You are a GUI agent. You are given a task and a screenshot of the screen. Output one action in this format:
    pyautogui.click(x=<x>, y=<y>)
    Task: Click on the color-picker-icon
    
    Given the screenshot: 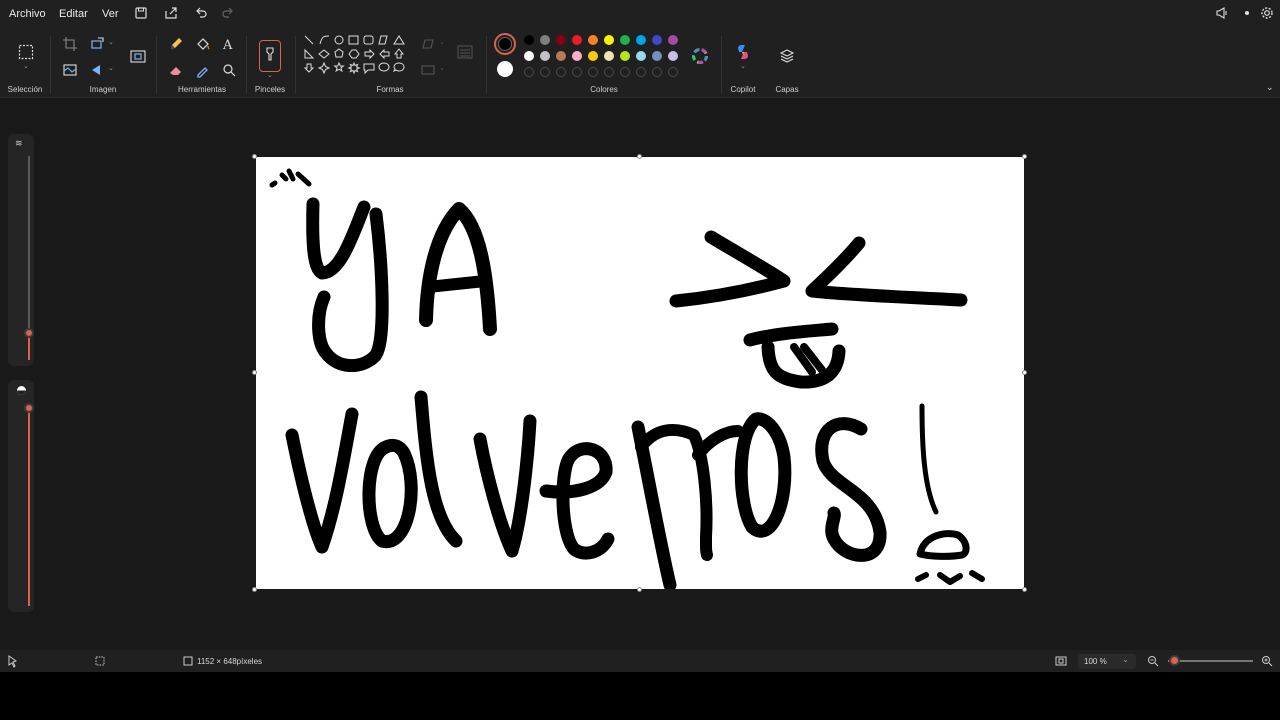 What is the action you would take?
    pyautogui.click(x=203, y=70)
    